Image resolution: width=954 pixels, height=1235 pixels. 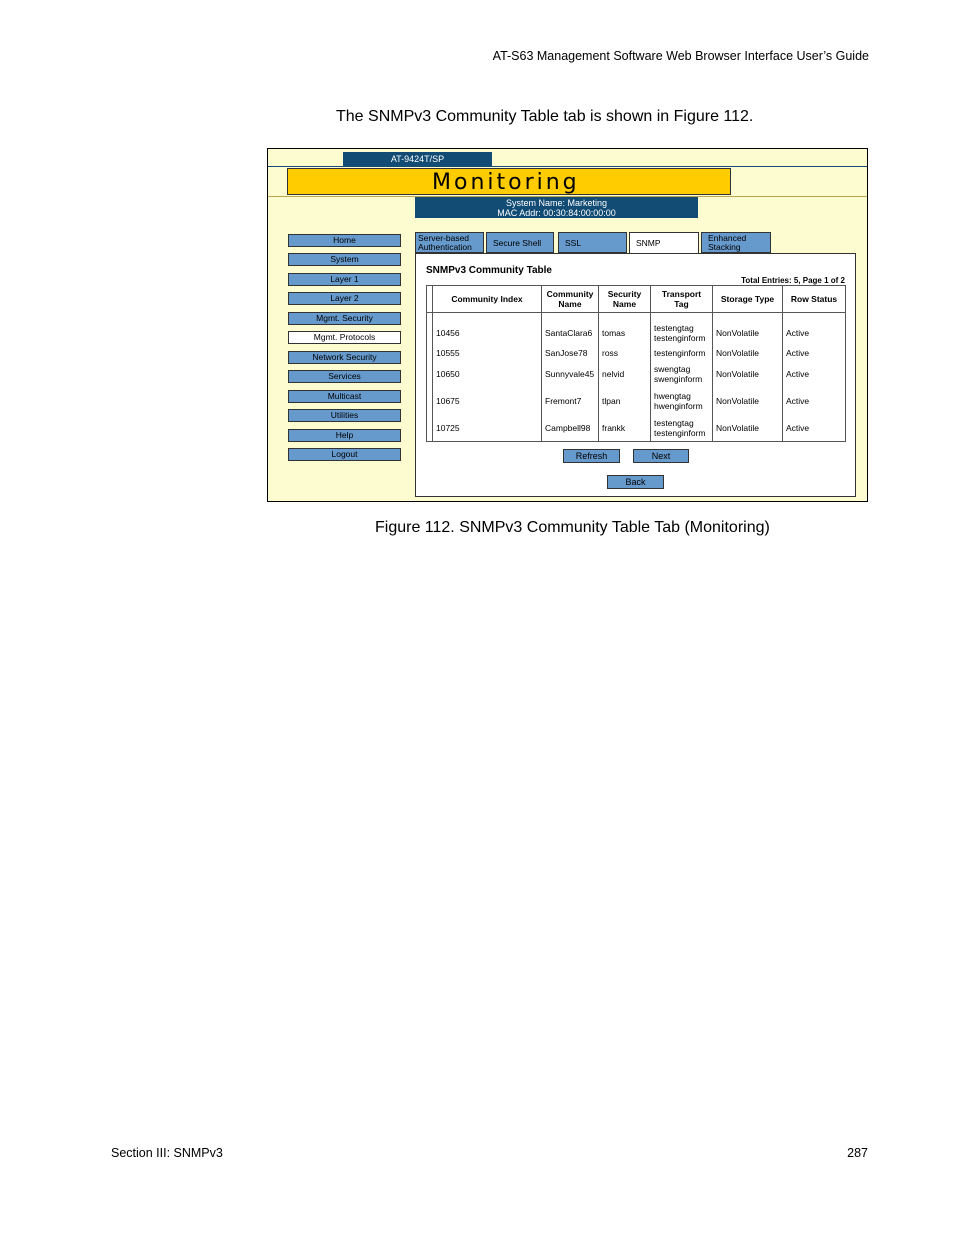 I want to click on tag-line: hwengtag, so click(x=672, y=395).